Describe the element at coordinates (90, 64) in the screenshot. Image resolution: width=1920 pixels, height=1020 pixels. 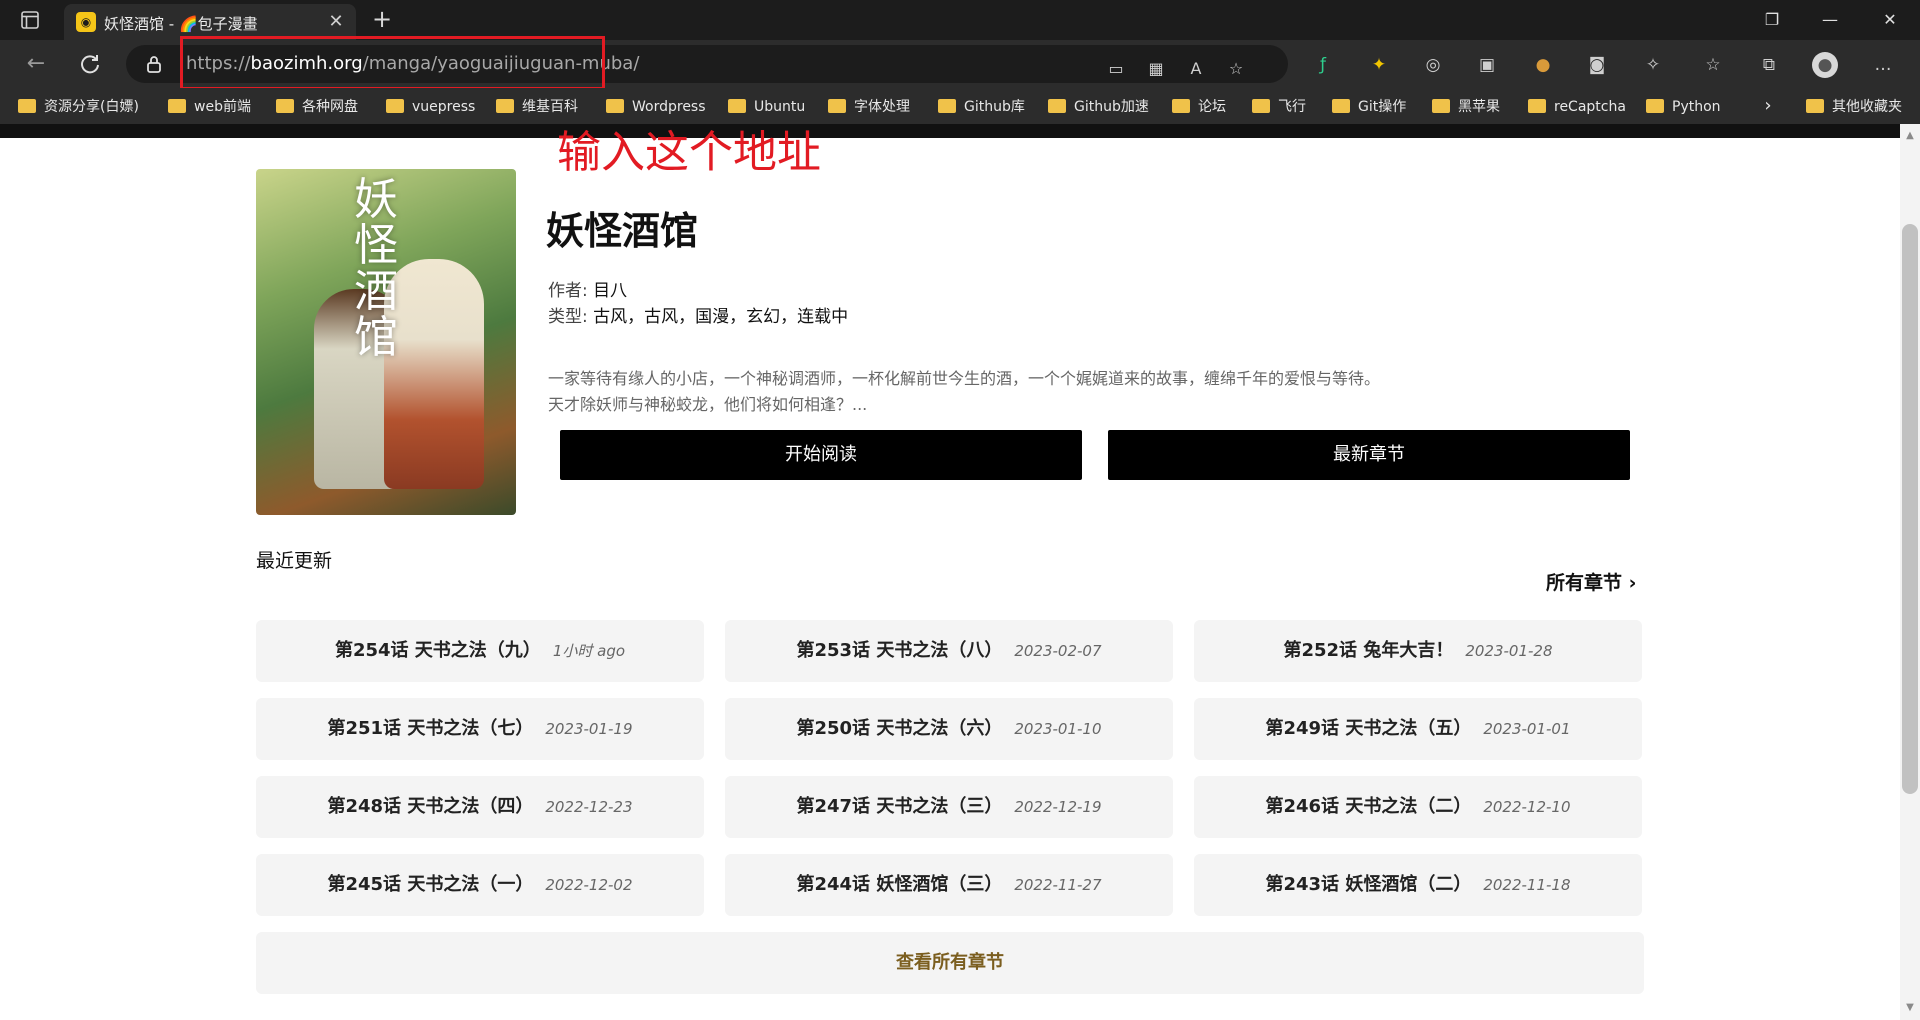
I see `refresh-icon` at that location.